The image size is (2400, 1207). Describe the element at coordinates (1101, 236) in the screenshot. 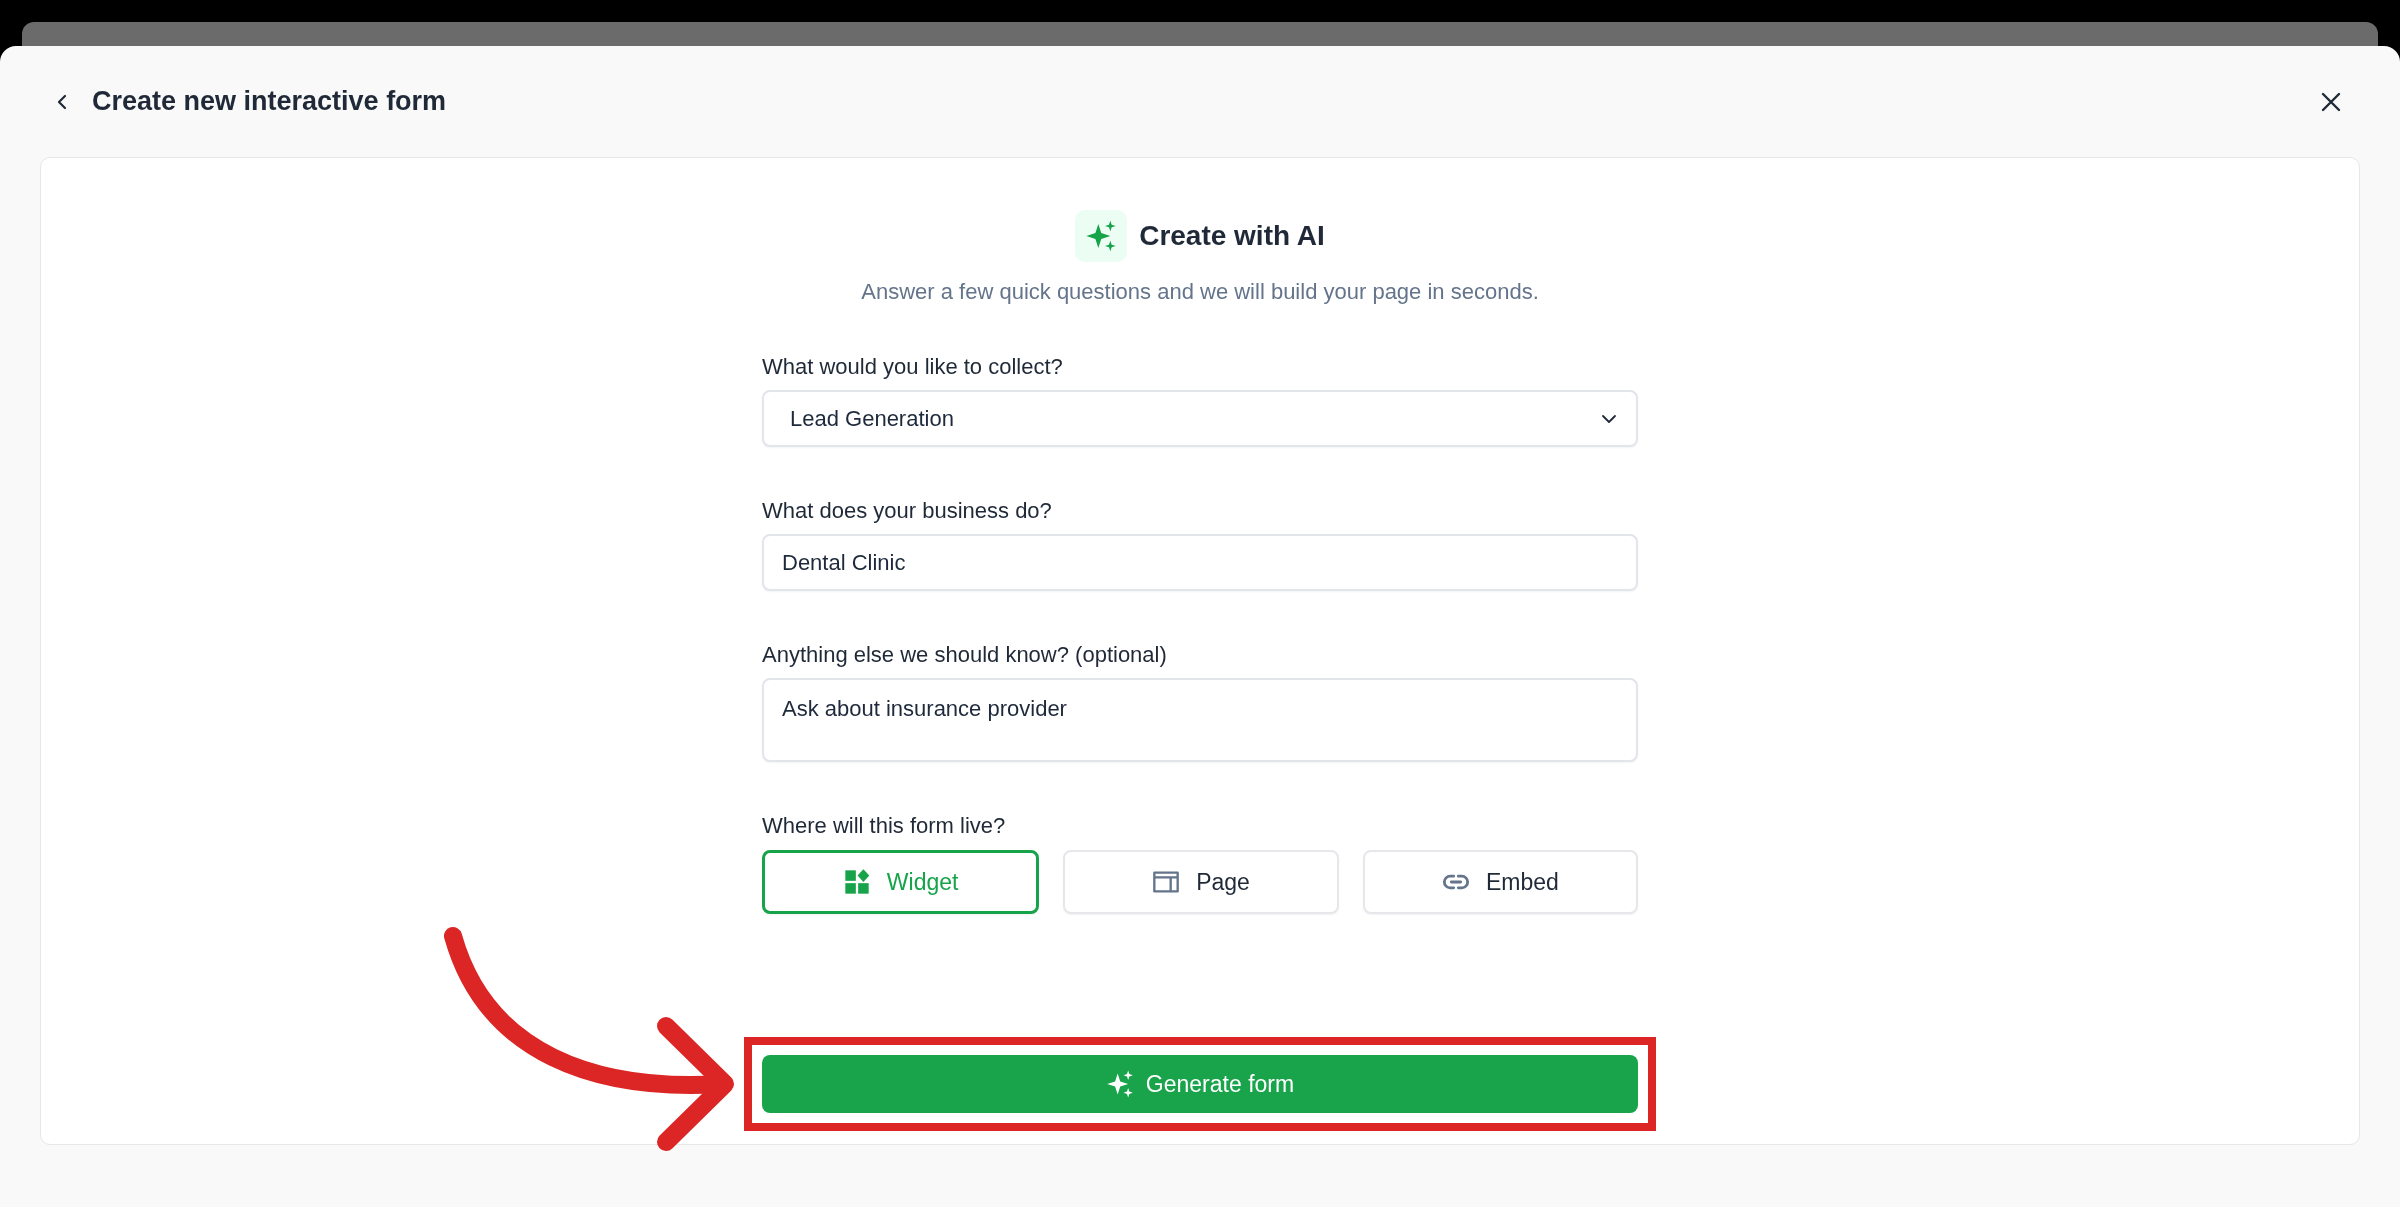

I see `sparkle-icon` at that location.